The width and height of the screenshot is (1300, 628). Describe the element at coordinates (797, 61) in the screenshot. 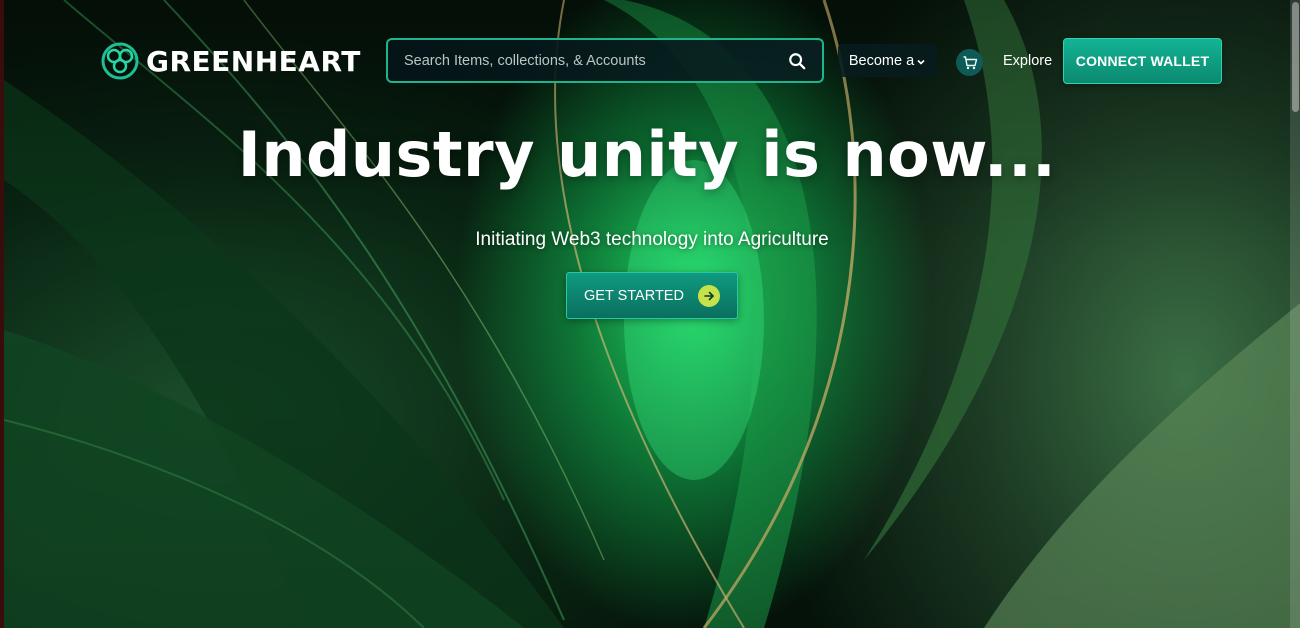

I see `search-icon` at that location.